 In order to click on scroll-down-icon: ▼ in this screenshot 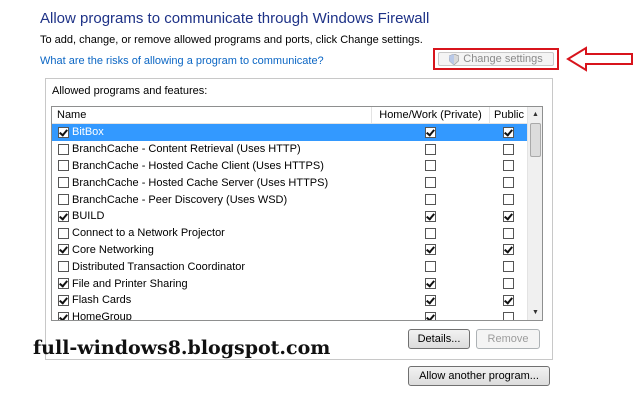, I will do `click(535, 312)`.